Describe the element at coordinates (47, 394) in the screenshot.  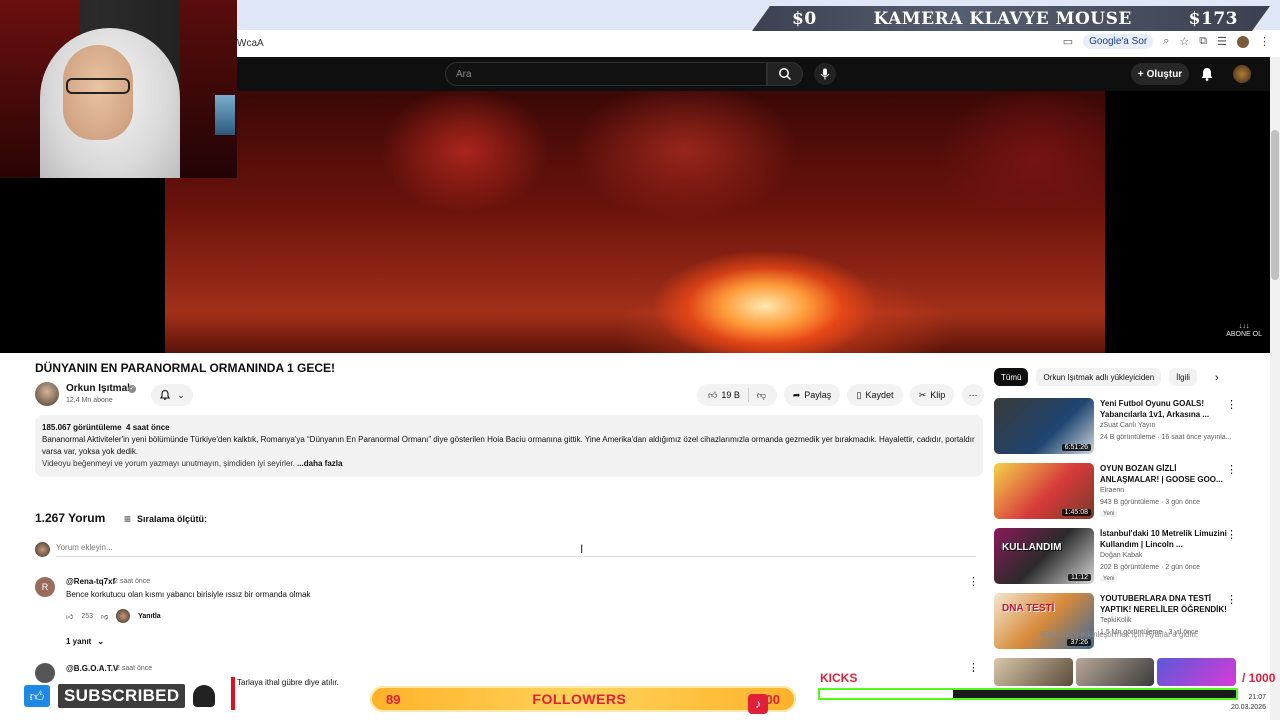
I see `channel-avatar` at that location.